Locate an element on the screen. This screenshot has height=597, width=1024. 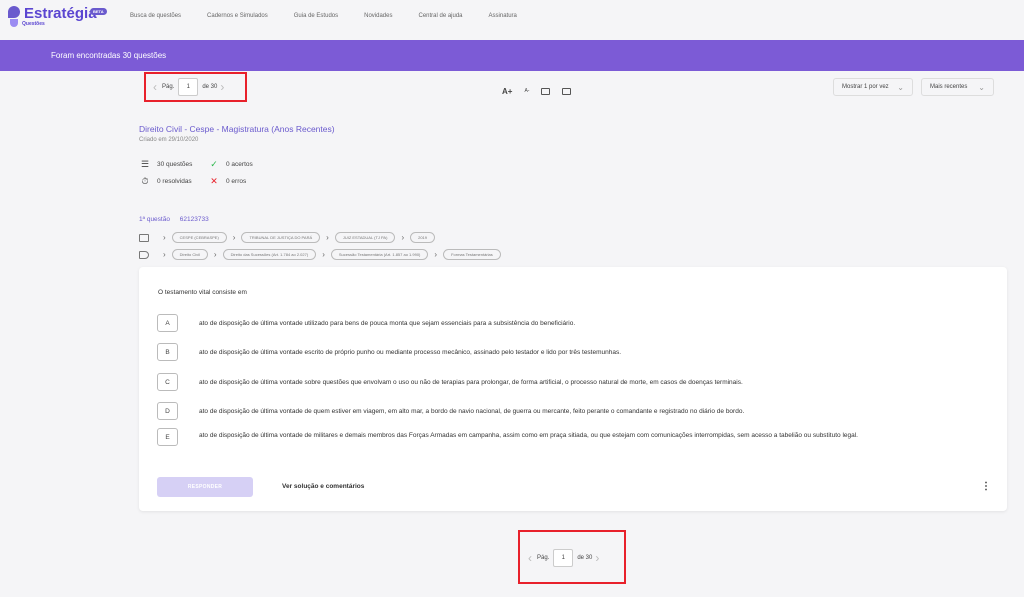
results-banner: Foram encontradas 30 questões is located at coordinates (512, 55).